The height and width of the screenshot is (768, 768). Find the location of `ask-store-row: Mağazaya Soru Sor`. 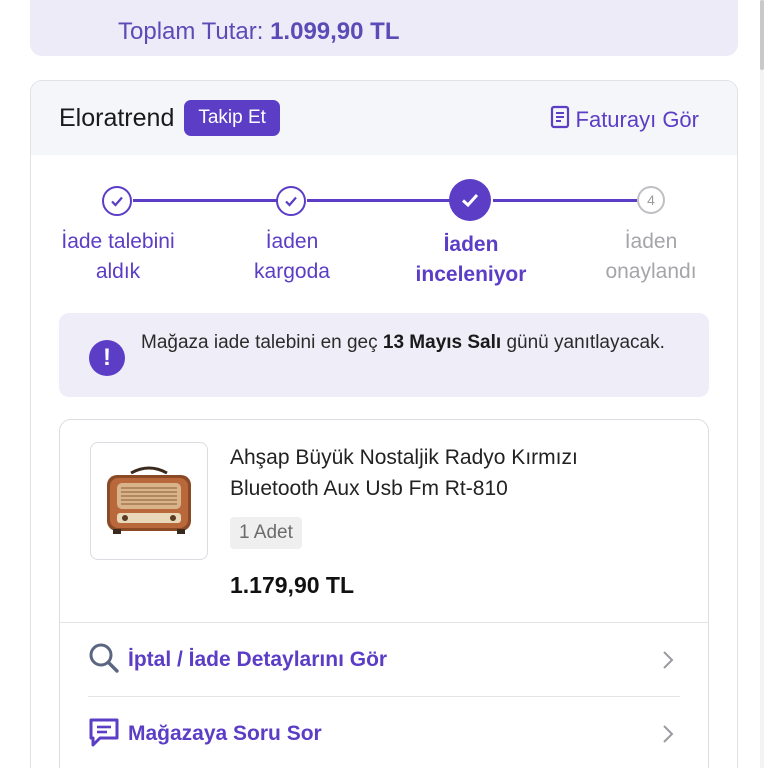

ask-store-row: Mağazaya Soru Sor is located at coordinates (385, 733).